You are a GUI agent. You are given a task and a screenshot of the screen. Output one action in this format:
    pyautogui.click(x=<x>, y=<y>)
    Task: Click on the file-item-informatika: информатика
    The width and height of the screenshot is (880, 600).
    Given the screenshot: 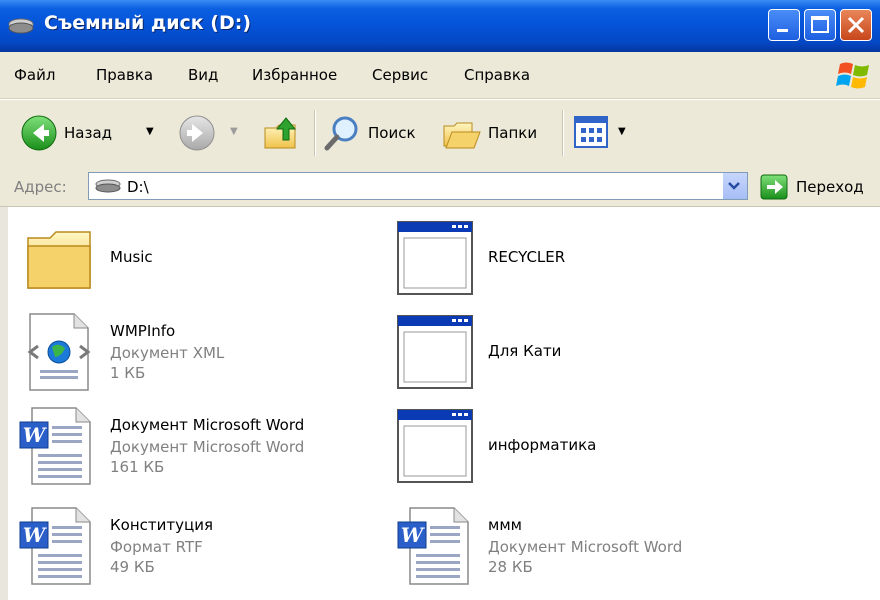 What is the action you would take?
    pyautogui.click(x=566, y=447)
    